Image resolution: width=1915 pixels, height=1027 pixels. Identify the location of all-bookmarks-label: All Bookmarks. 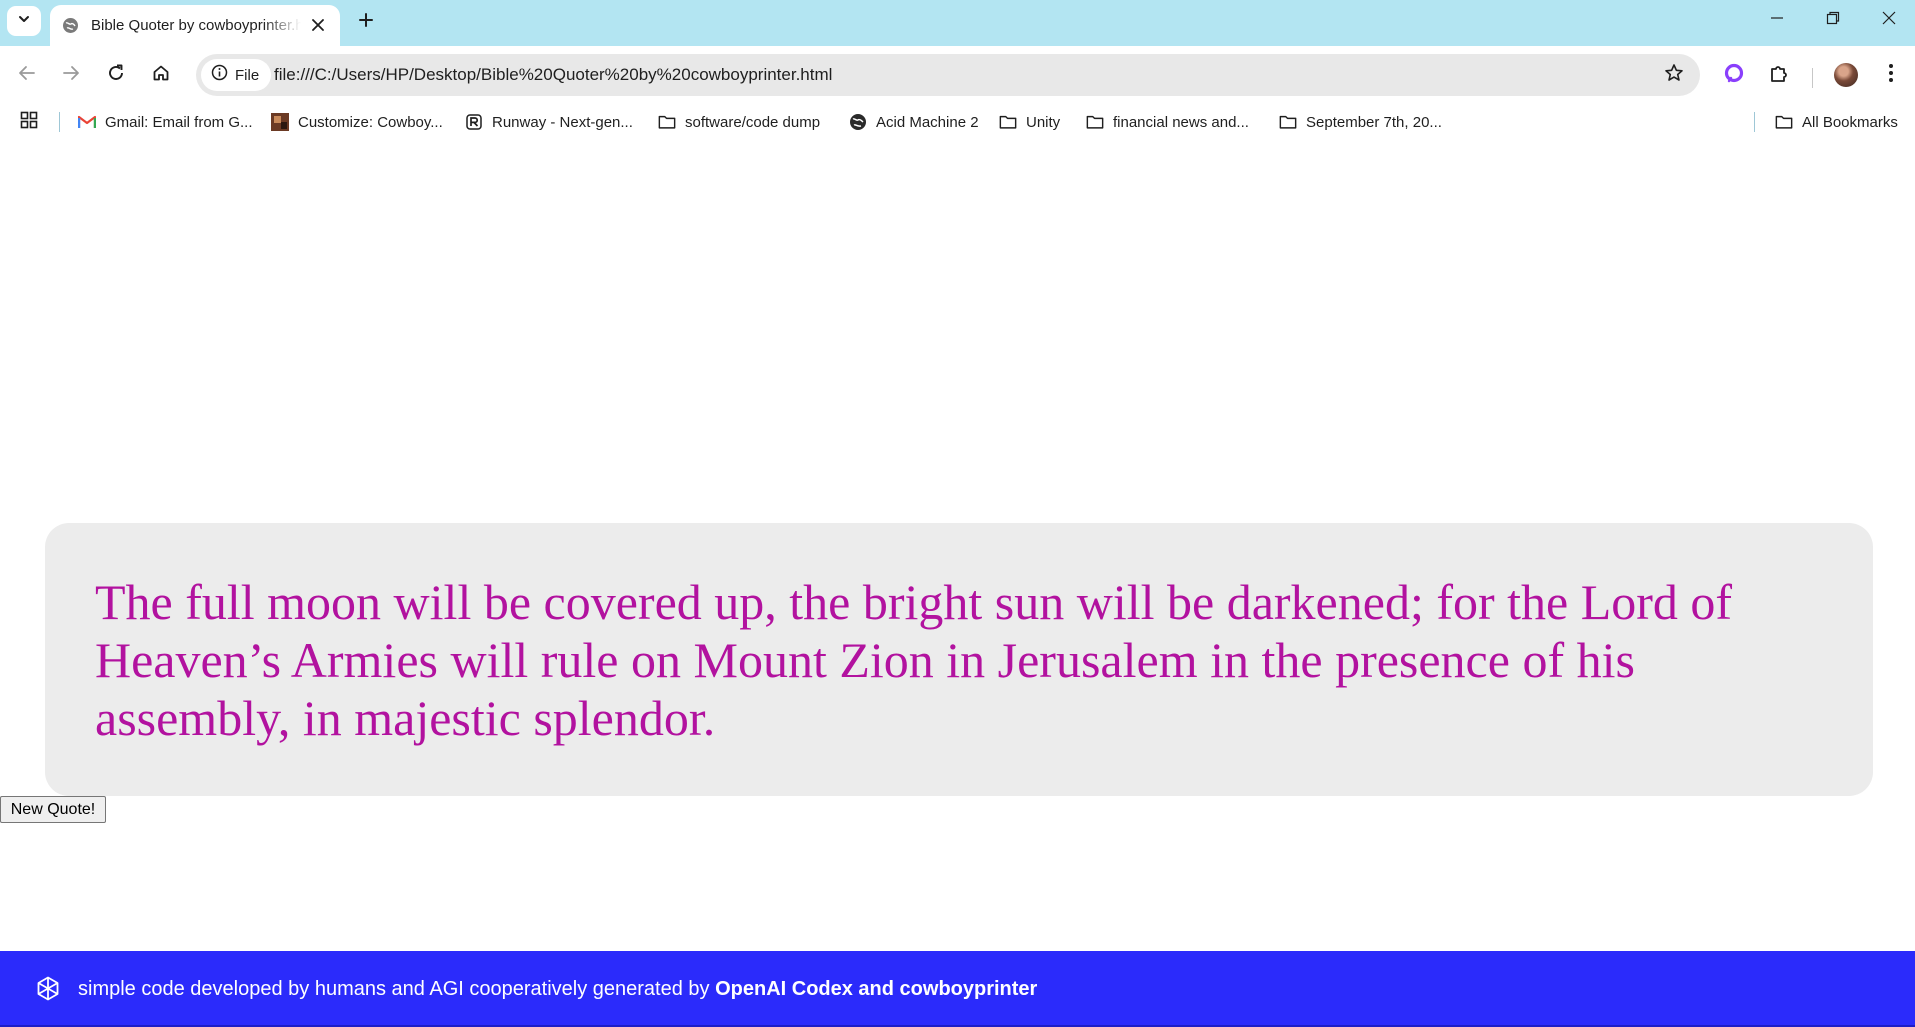
(1850, 122).